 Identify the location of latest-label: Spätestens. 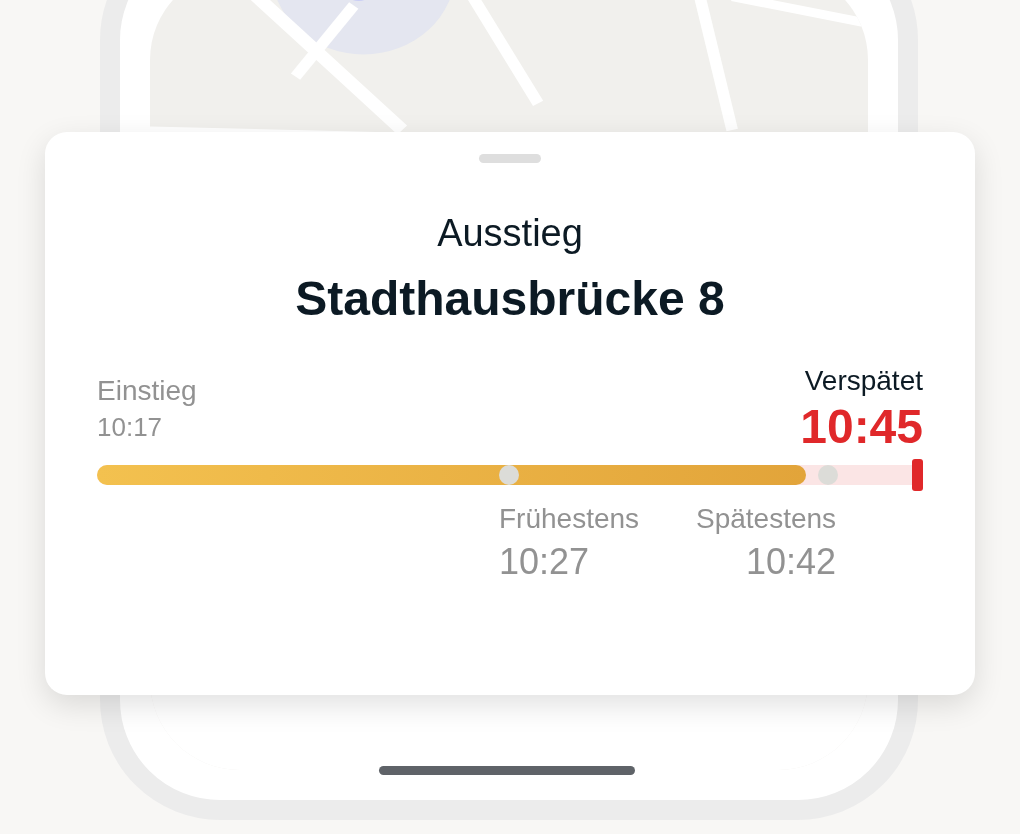
(766, 519).